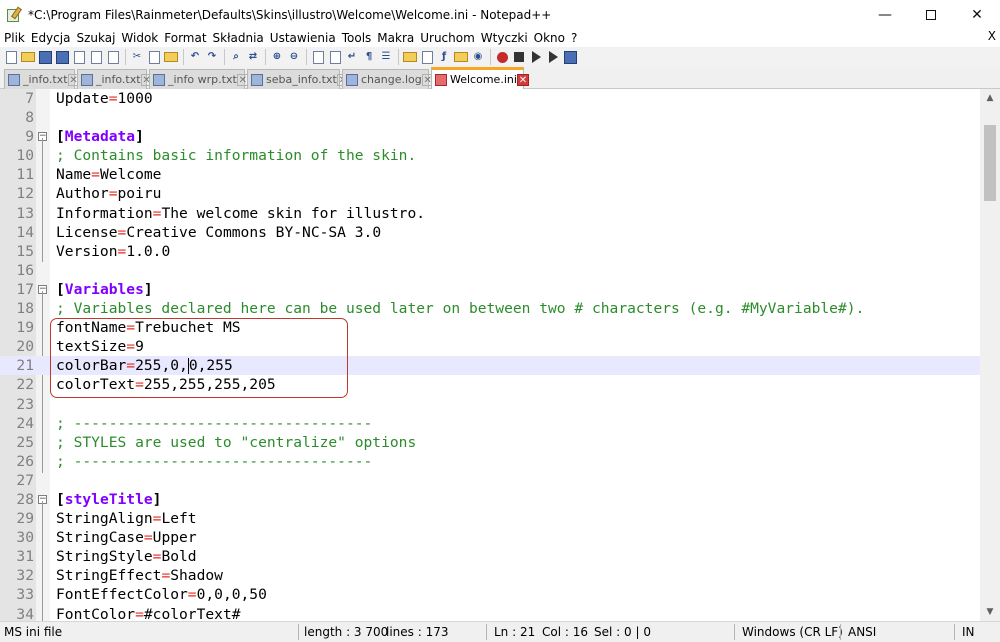  I want to click on tab-close-icon: ✕, so click(522, 79).